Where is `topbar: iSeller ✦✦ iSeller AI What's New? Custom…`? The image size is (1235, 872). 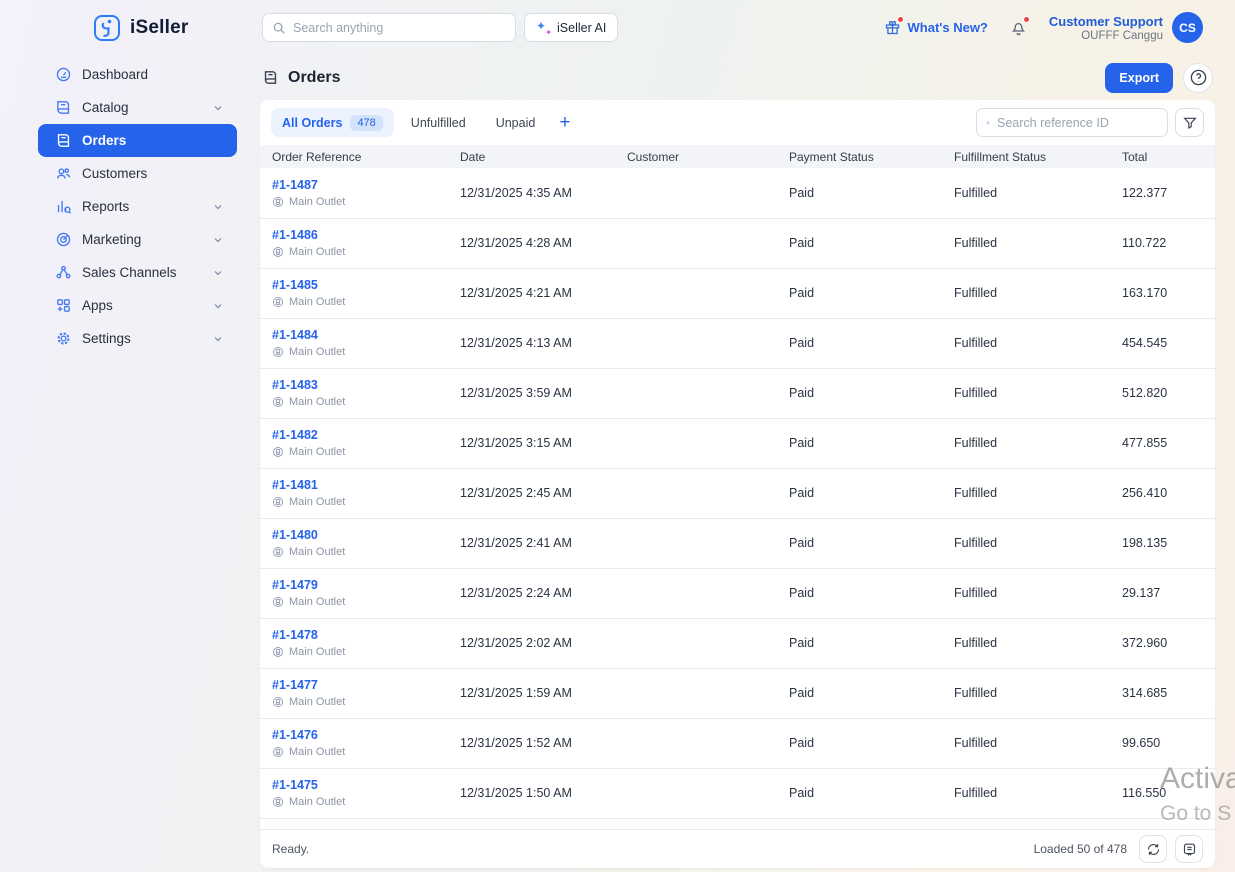 topbar: iSeller ✦✦ iSeller AI What's New? Custom… is located at coordinates (617, 27).